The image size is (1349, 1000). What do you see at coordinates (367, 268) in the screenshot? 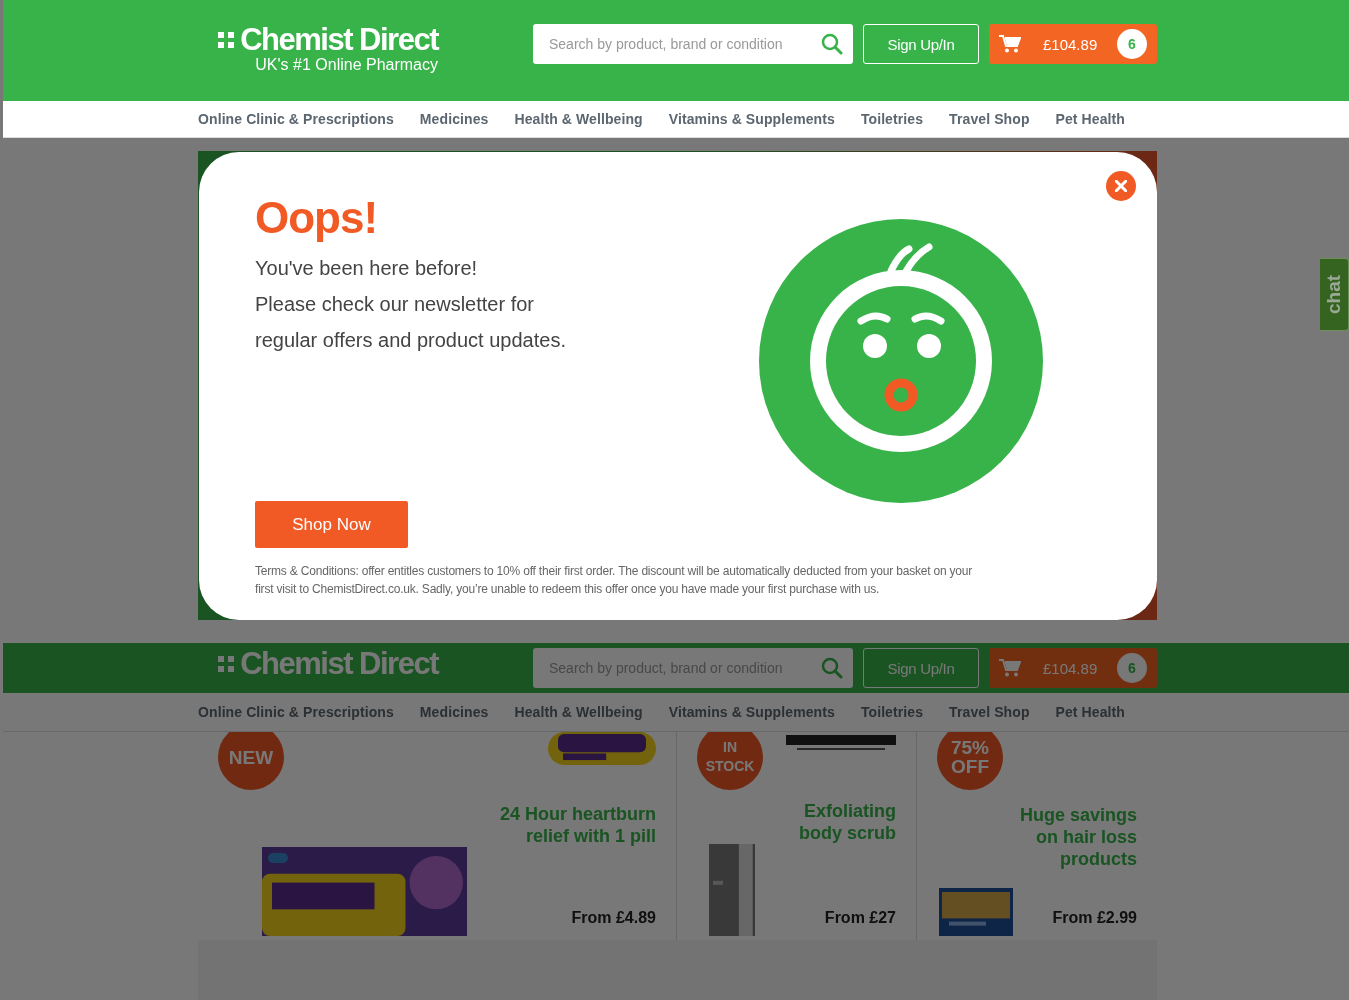
I see `popup-message: You've been here before!` at bounding box center [367, 268].